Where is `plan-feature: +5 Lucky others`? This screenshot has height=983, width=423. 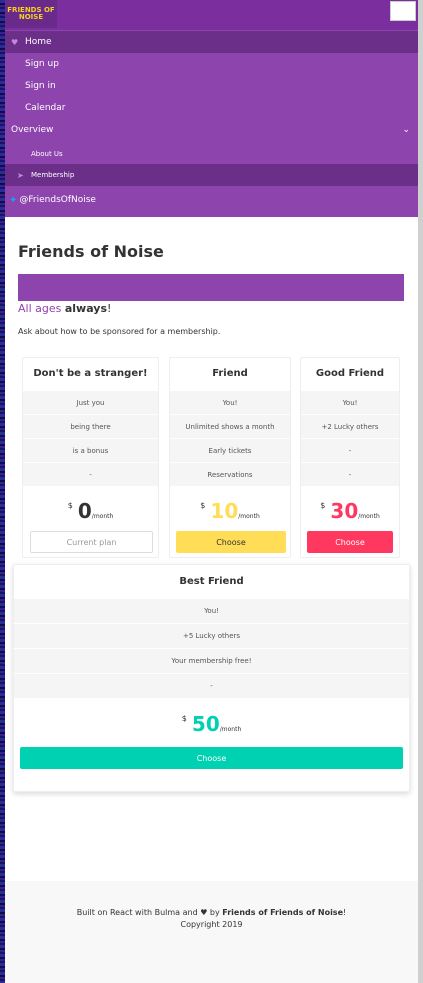 plan-feature: +5 Lucky others is located at coordinates (211, 635).